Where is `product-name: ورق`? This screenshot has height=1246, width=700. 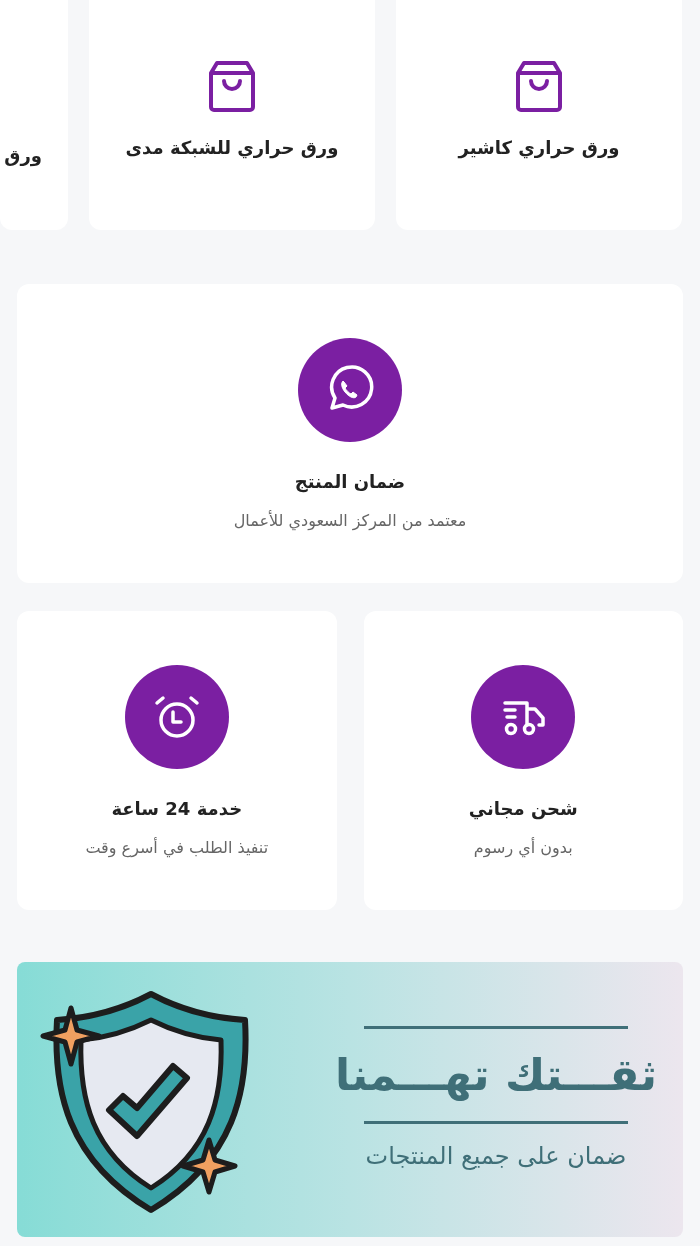 product-name: ورق is located at coordinates (23, 156).